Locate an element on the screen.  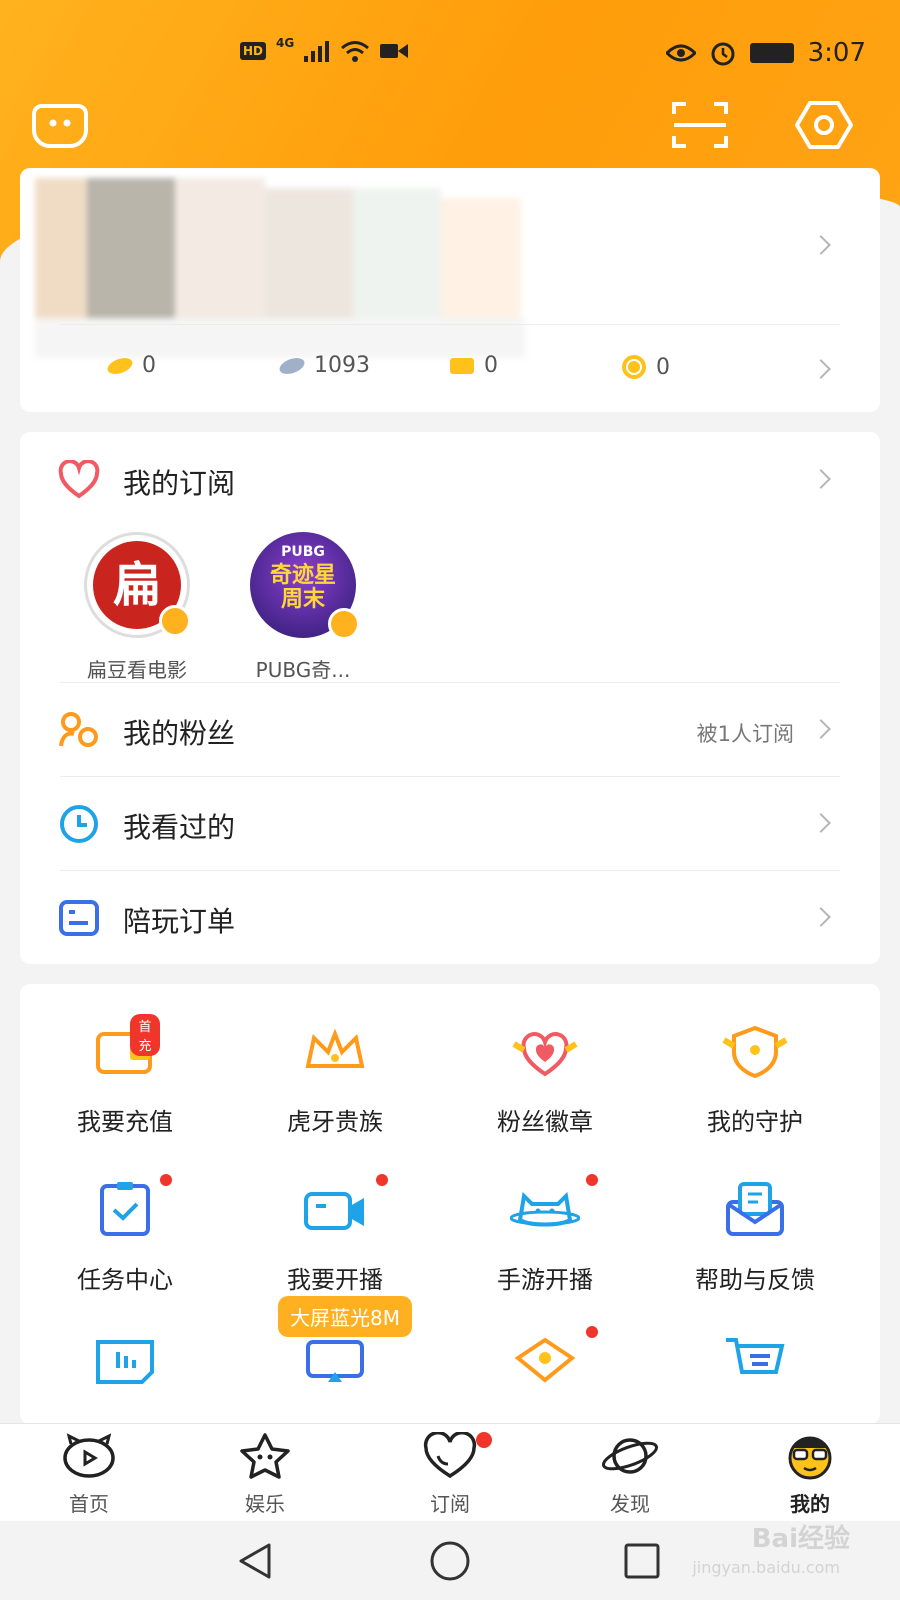
shop-tile is located at coordinates (755, 1366).